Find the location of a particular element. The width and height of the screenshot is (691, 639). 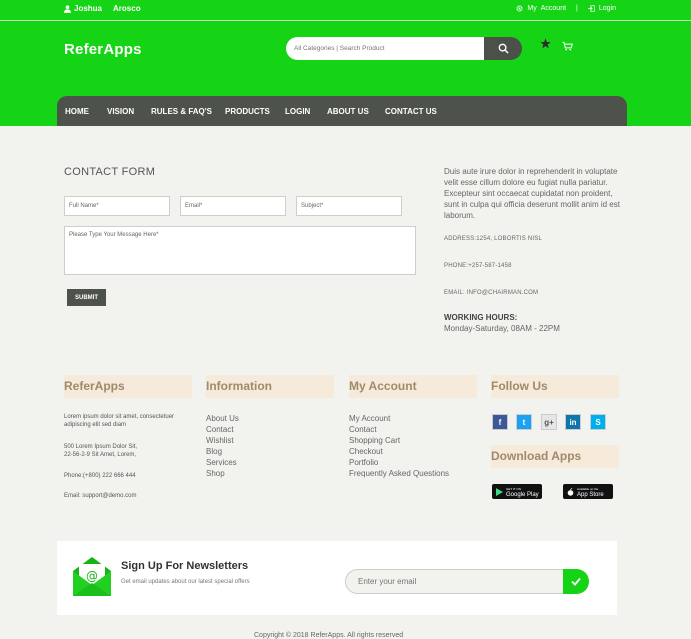

nav-contact-us: CONTACT US is located at coordinates (411, 111).